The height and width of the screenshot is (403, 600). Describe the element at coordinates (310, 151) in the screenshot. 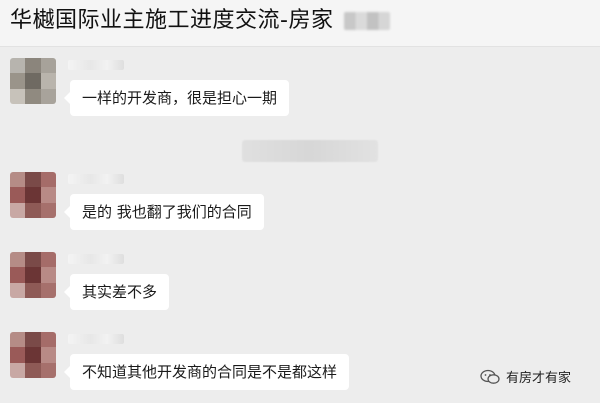

I see `system-message-redacted` at that location.